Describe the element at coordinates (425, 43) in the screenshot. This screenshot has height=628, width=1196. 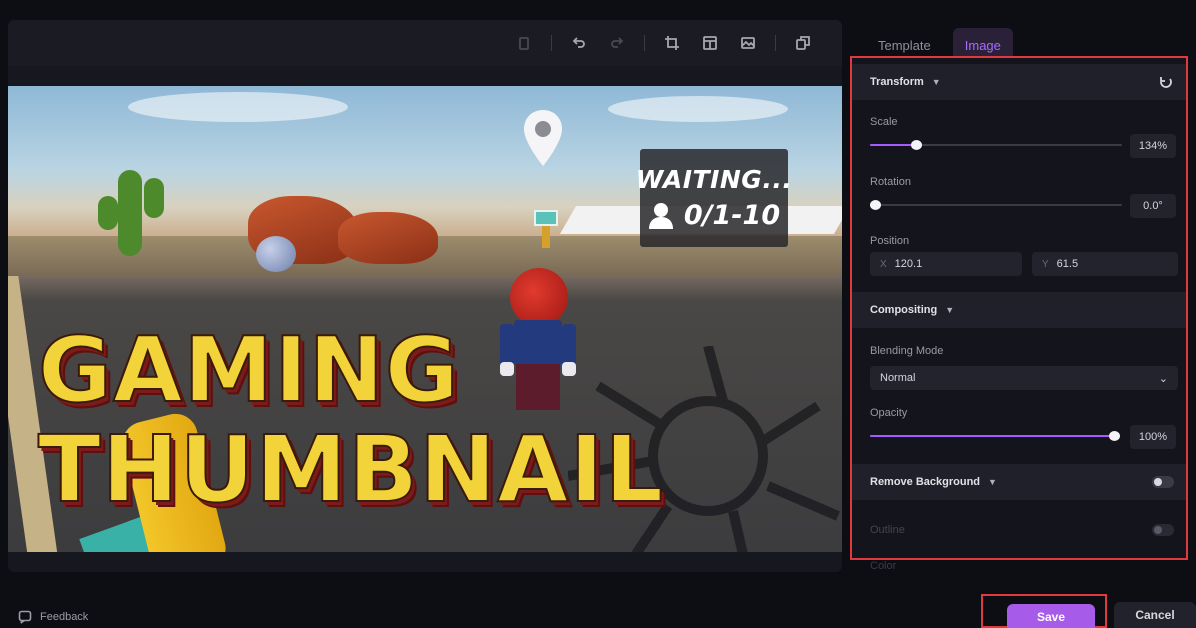
I see `editor-toolbar` at that location.